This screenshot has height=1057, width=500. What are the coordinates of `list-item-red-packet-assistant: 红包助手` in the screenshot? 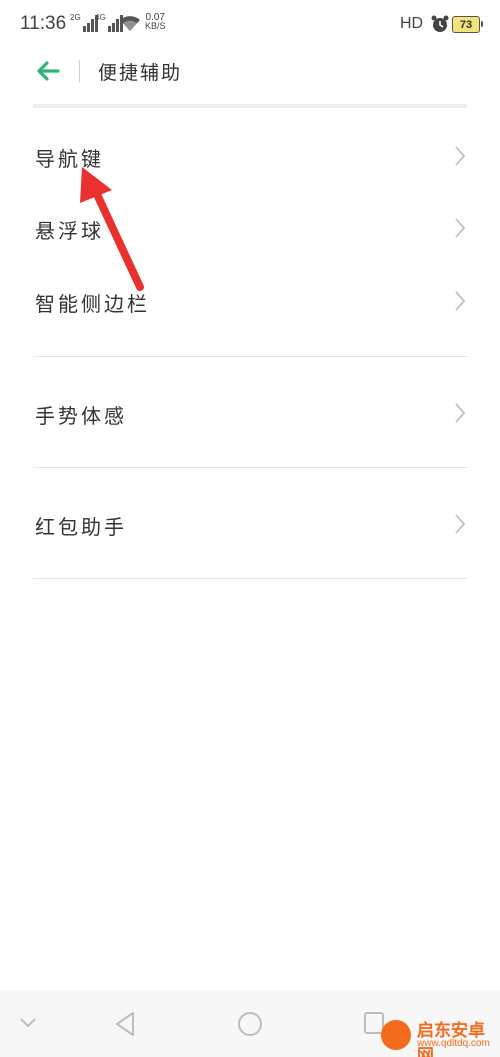 It's located at (250, 525).